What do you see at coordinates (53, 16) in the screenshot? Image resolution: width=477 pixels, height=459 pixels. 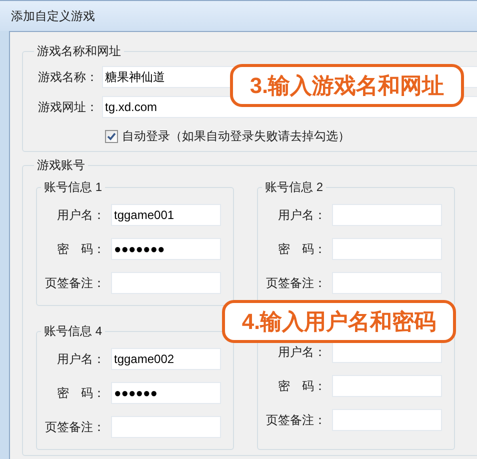 I see `window-title: 添加自定义游戏` at bounding box center [53, 16].